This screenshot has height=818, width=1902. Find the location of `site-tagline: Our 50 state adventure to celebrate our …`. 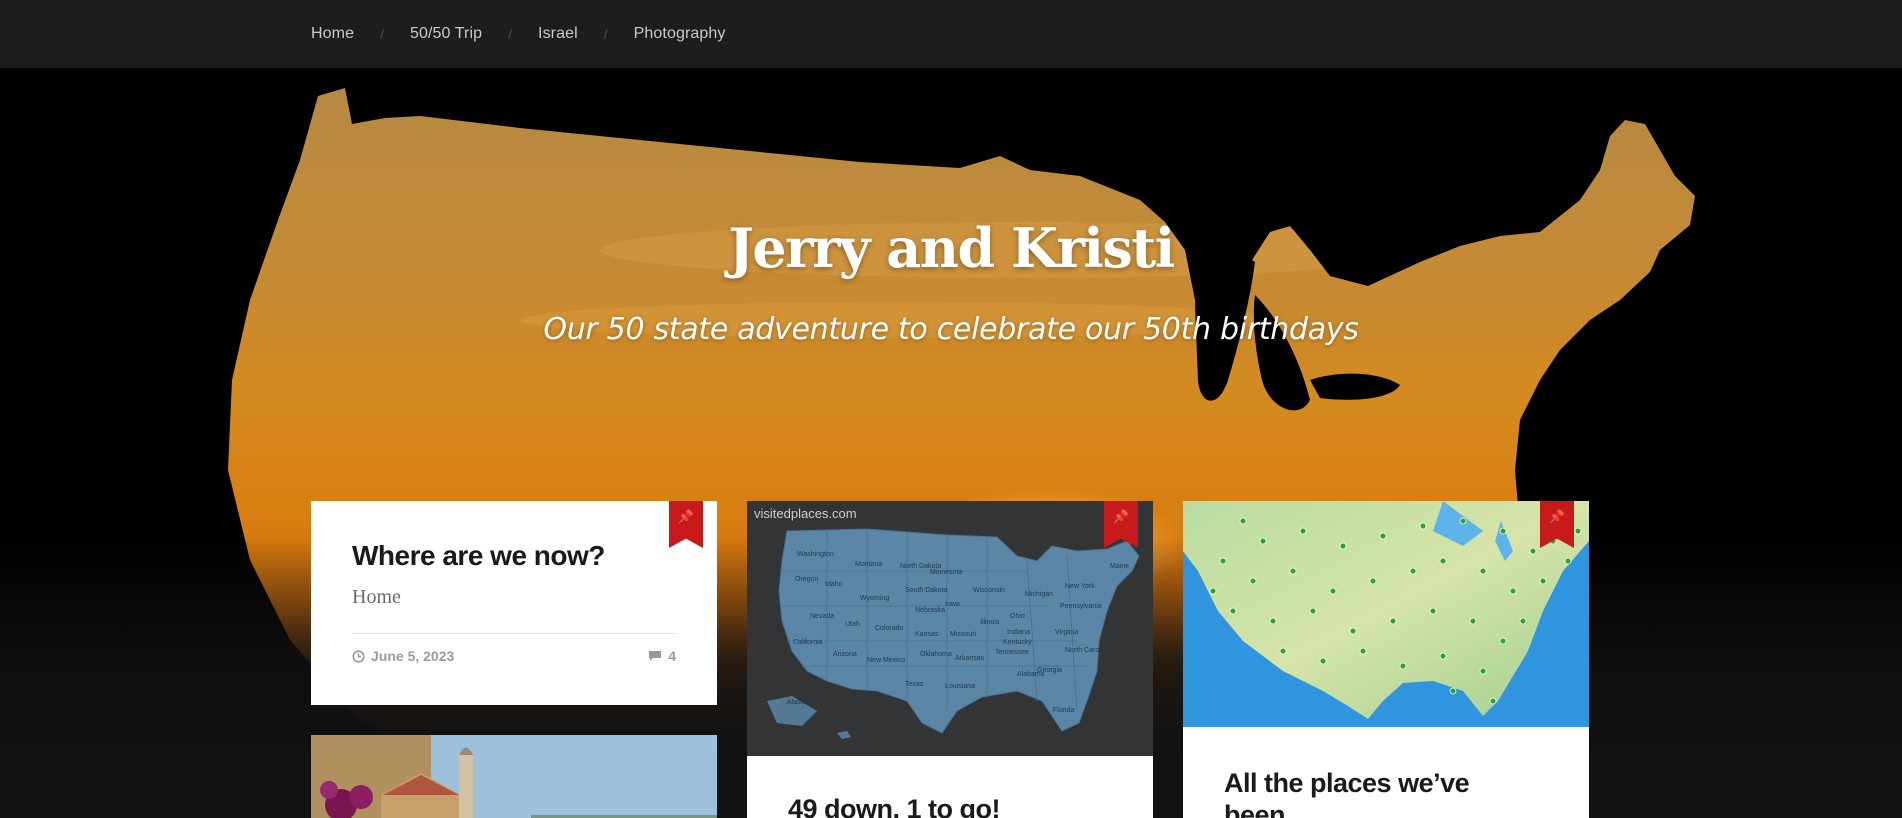

site-tagline: Our 50 state adventure to celebrate our … is located at coordinates (951, 329).